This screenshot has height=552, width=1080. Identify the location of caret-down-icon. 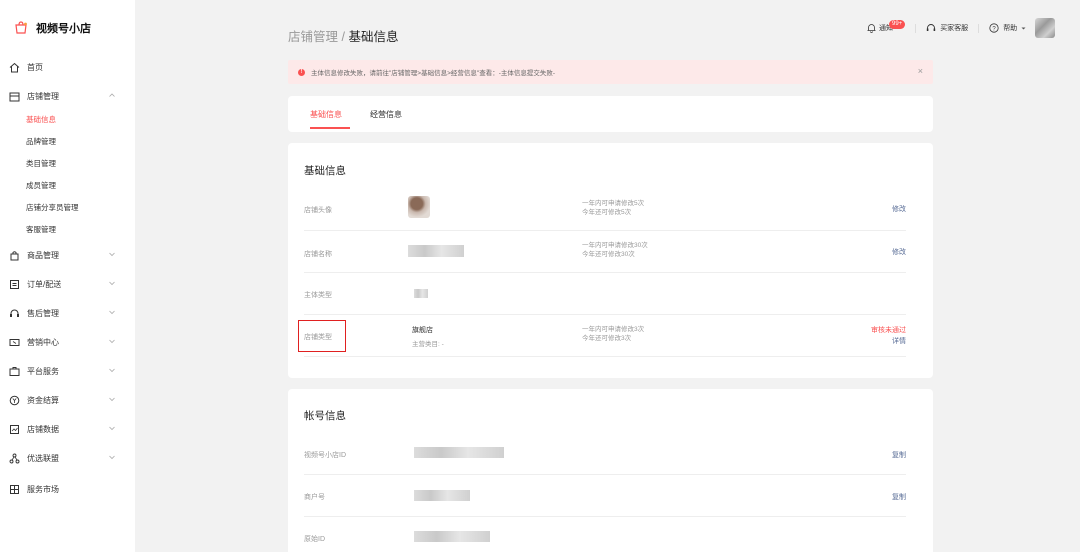
(1023, 28).